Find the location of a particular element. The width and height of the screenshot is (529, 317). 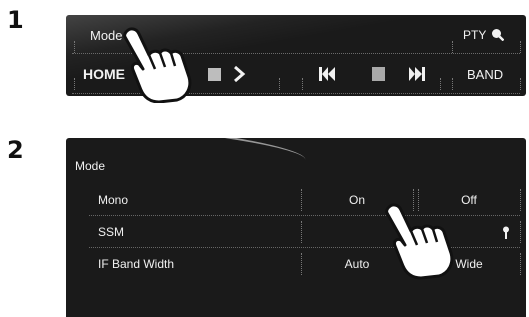

step-number-2: 2 is located at coordinates (15, 150).